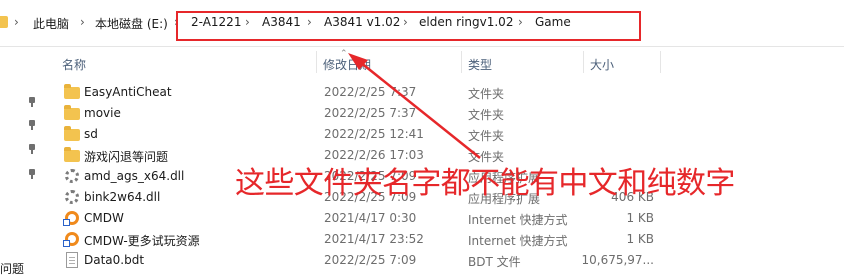 The width and height of the screenshot is (844, 280). I want to click on breadcrumb-local-disk: 本地磁盘 (E:), so click(131, 23).